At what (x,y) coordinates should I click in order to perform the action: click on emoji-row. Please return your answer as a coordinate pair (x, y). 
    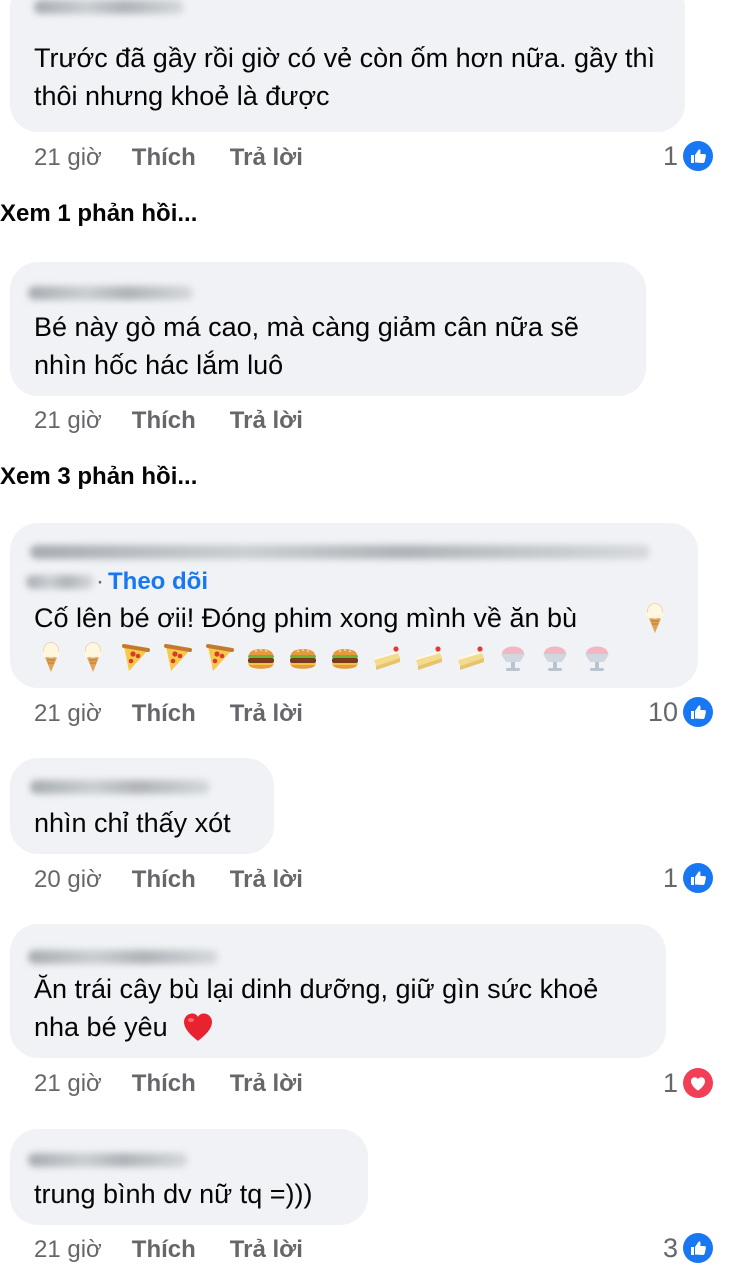
    Looking at the image, I should click on (324, 657).